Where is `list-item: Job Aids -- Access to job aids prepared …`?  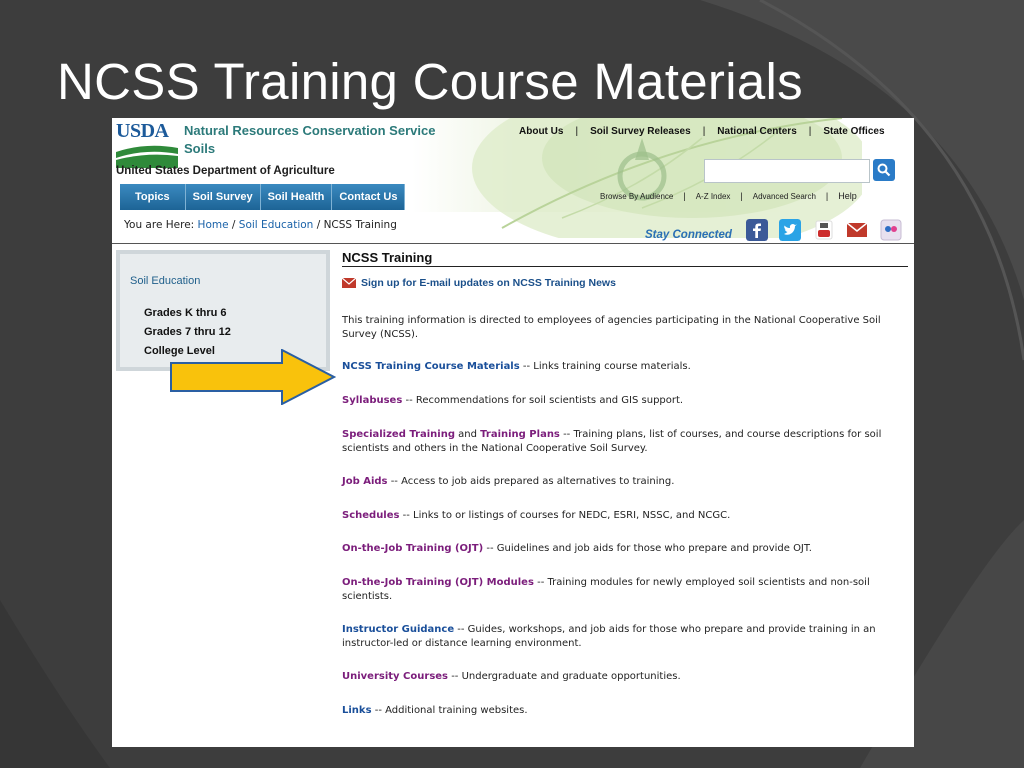
list-item: Job Aids -- Access to job aids prepared … is located at coordinates (622, 482).